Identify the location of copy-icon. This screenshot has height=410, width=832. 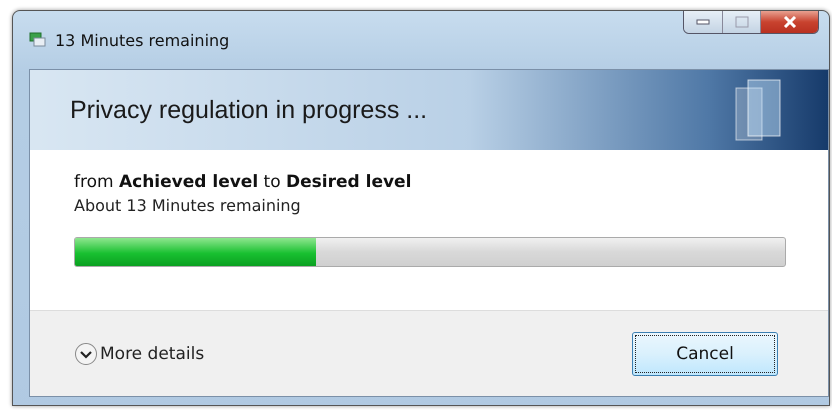
(38, 40).